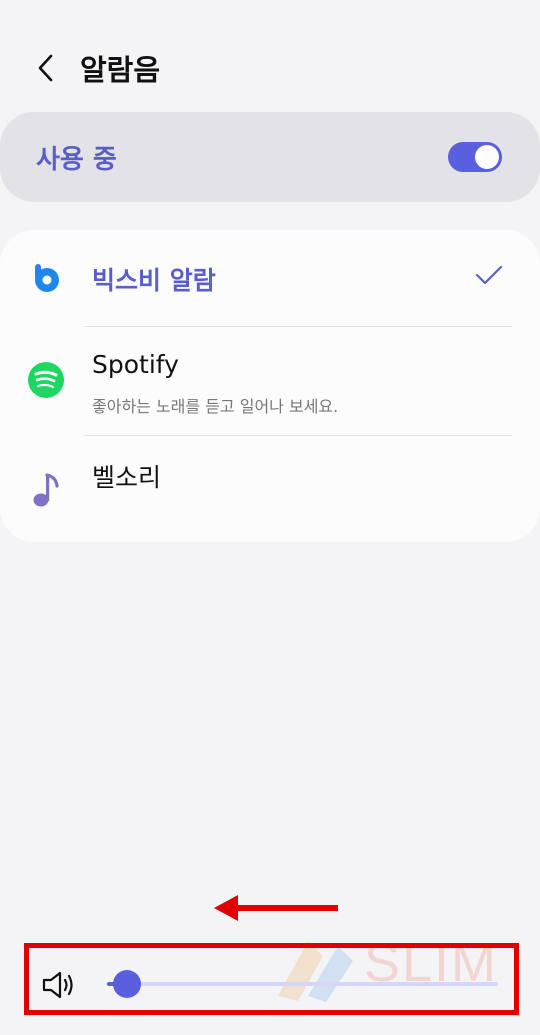 This screenshot has height=1035, width=540. What do you see at coordinates (76, 159) in the screenshot?
I see `master-switch-label: 사용 중` at bounding box center [76, 159].